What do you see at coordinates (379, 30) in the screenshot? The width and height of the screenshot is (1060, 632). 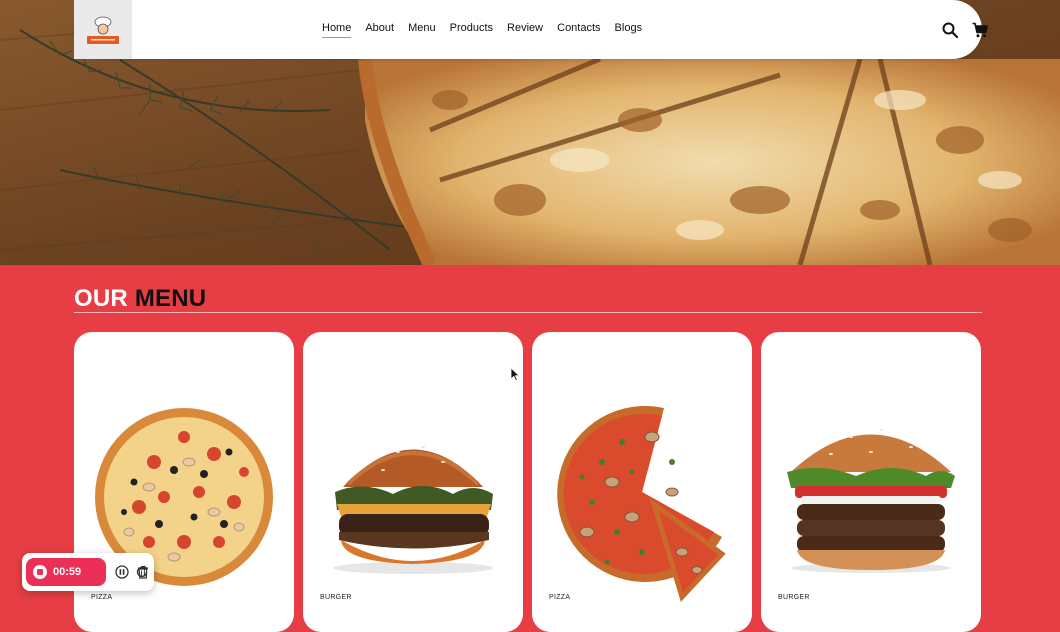 I see `nav-link-about: About` at bounding box center [379, 30].